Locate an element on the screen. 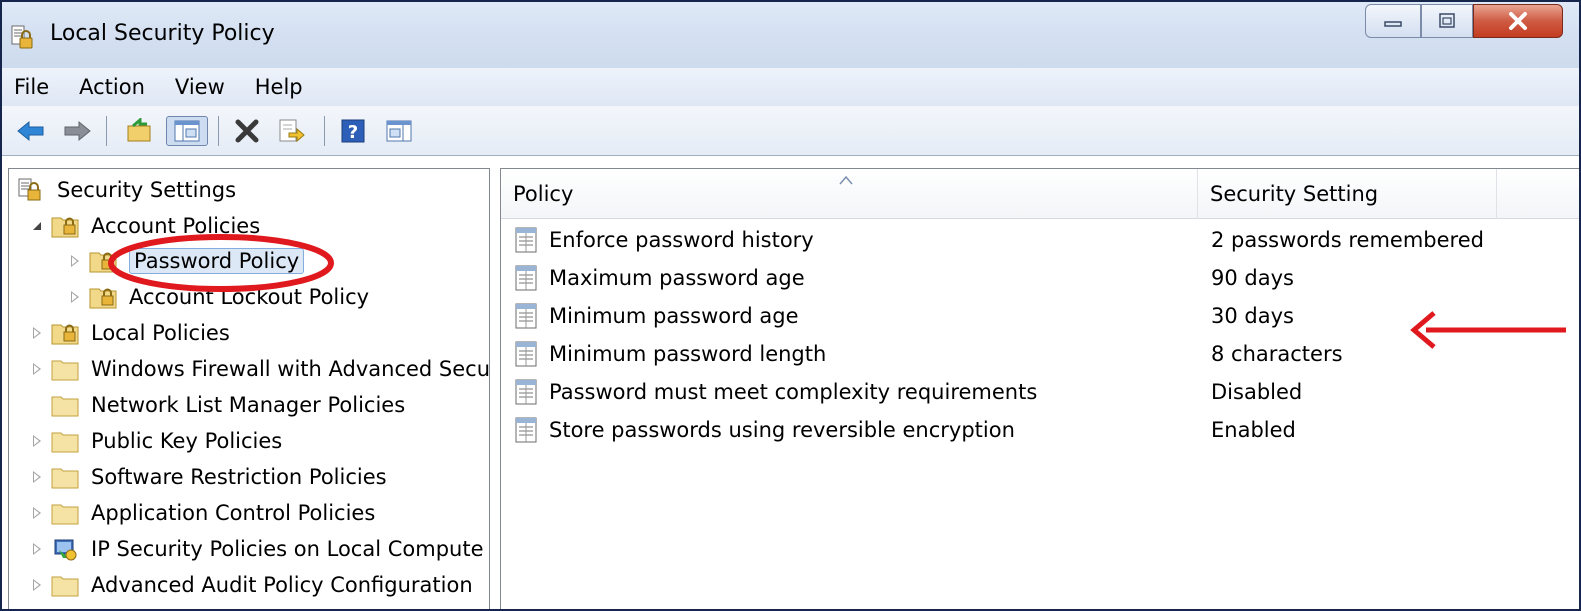  tree-item-local-policies: Local Policies is located at coordinates (129, 333).